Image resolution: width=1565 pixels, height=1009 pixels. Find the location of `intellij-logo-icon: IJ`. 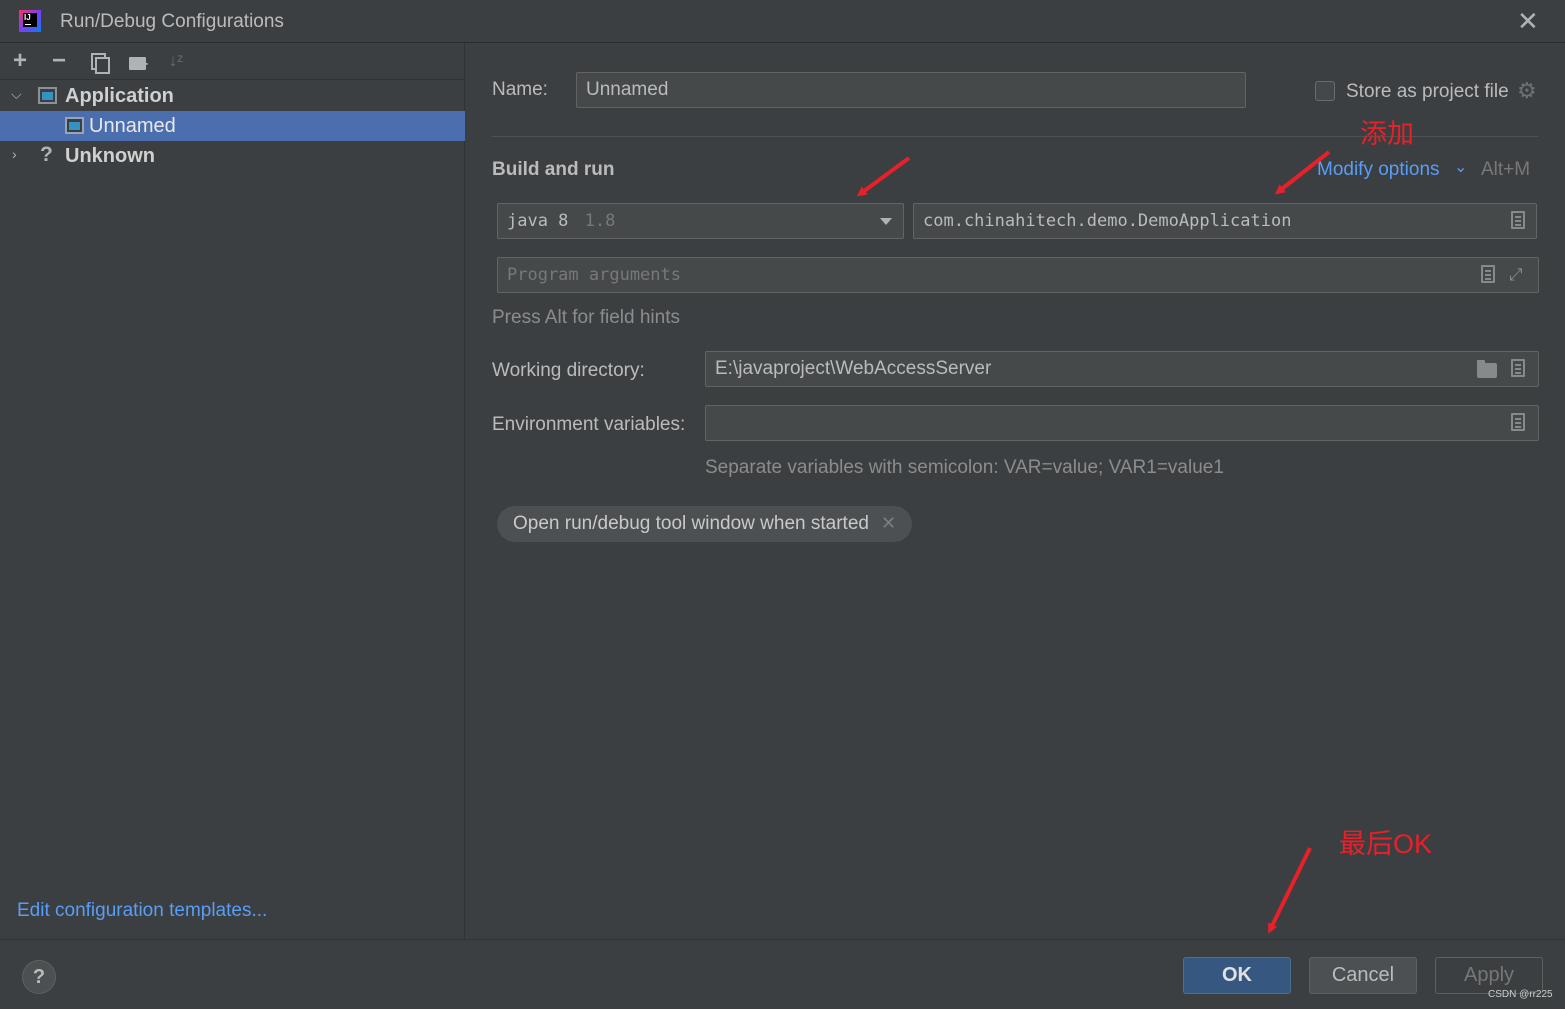

intellij-logo-icon: IJ is located at coordinates (30, 21).